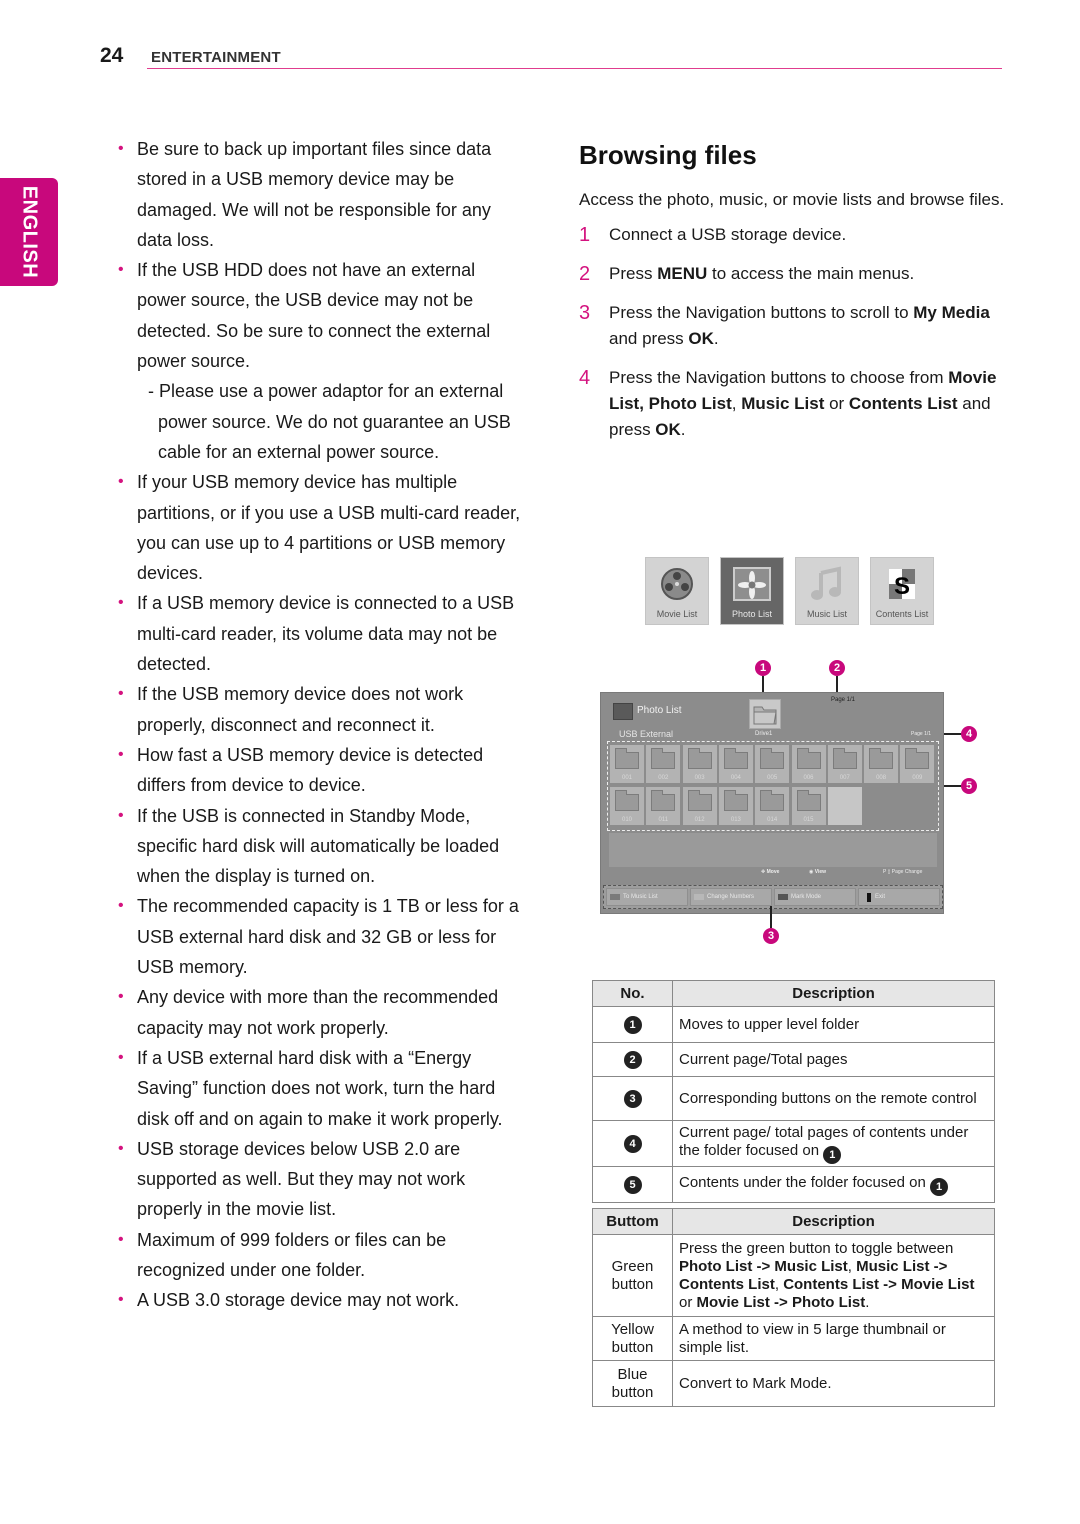 The height and width of the screenshot is (1524, 1080). What do you see at coordinates (783, 403) in the screenshot?
I see `bold-text: Music List` at bounding box center [783, 403].